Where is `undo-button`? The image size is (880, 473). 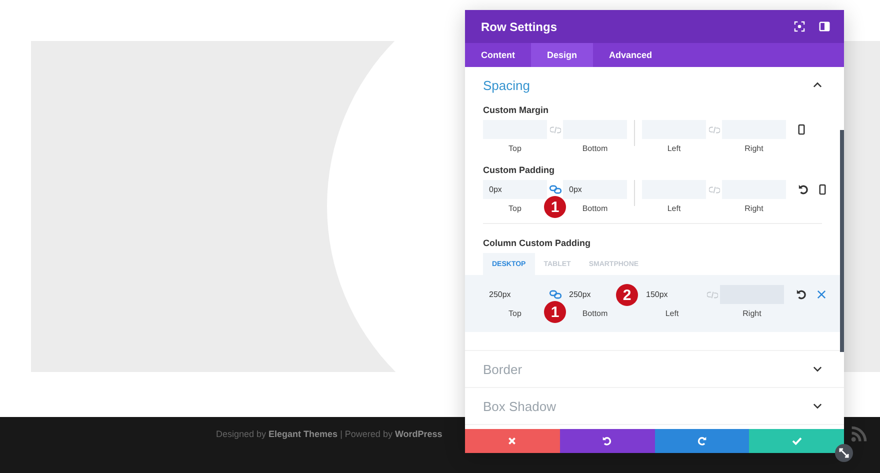
undo-button is located at coordinates (607, 441).